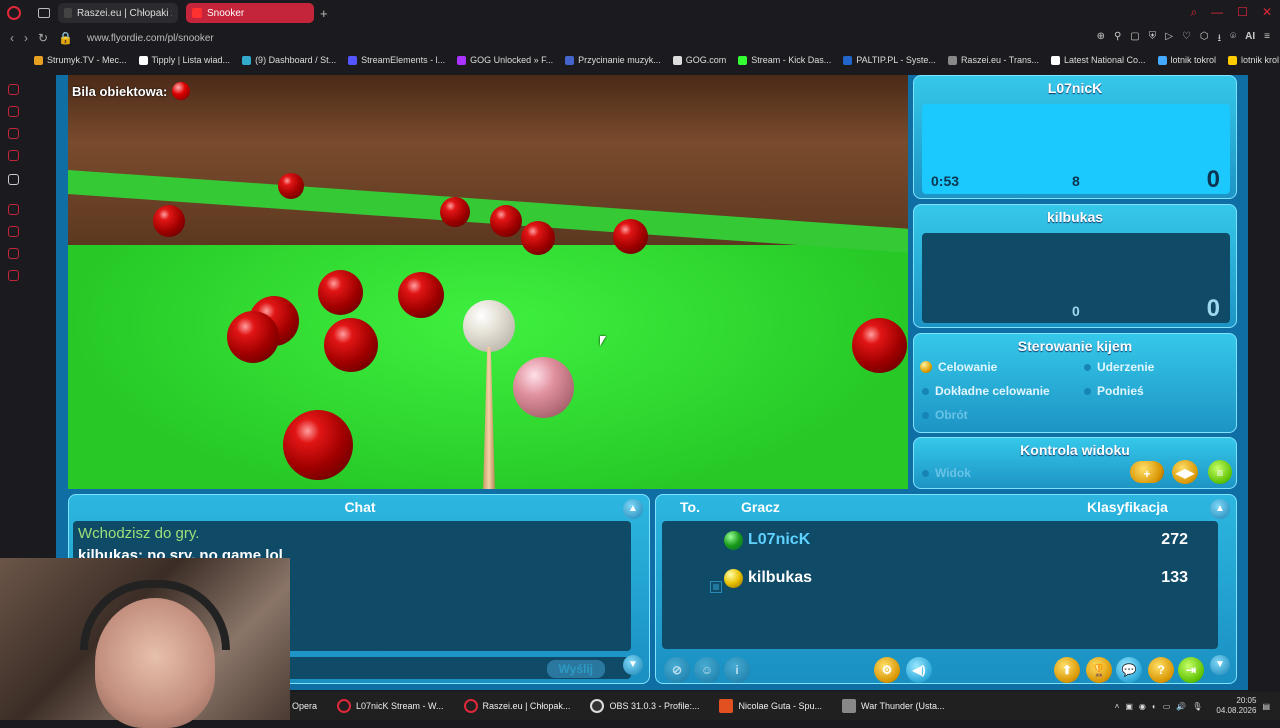 The image size is (1280, 728). What do you see at coordinates (1186, 39) in the screenshot?
I see `bookmark-icon: ♡` at bounding box center [1186, 39].